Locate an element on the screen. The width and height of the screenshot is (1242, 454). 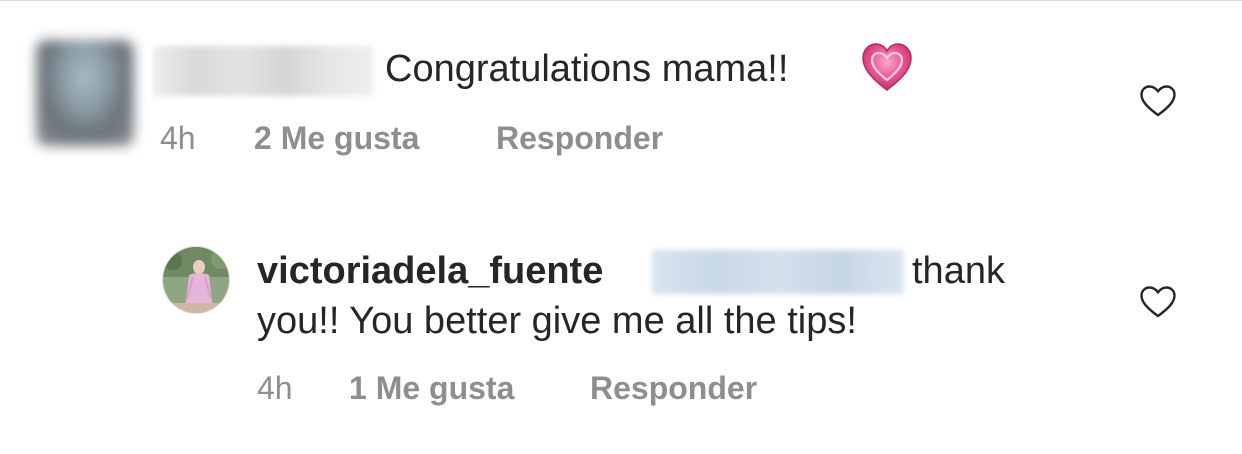
reply-username: victoriadela_fuente is located at coordinates (430, 271).